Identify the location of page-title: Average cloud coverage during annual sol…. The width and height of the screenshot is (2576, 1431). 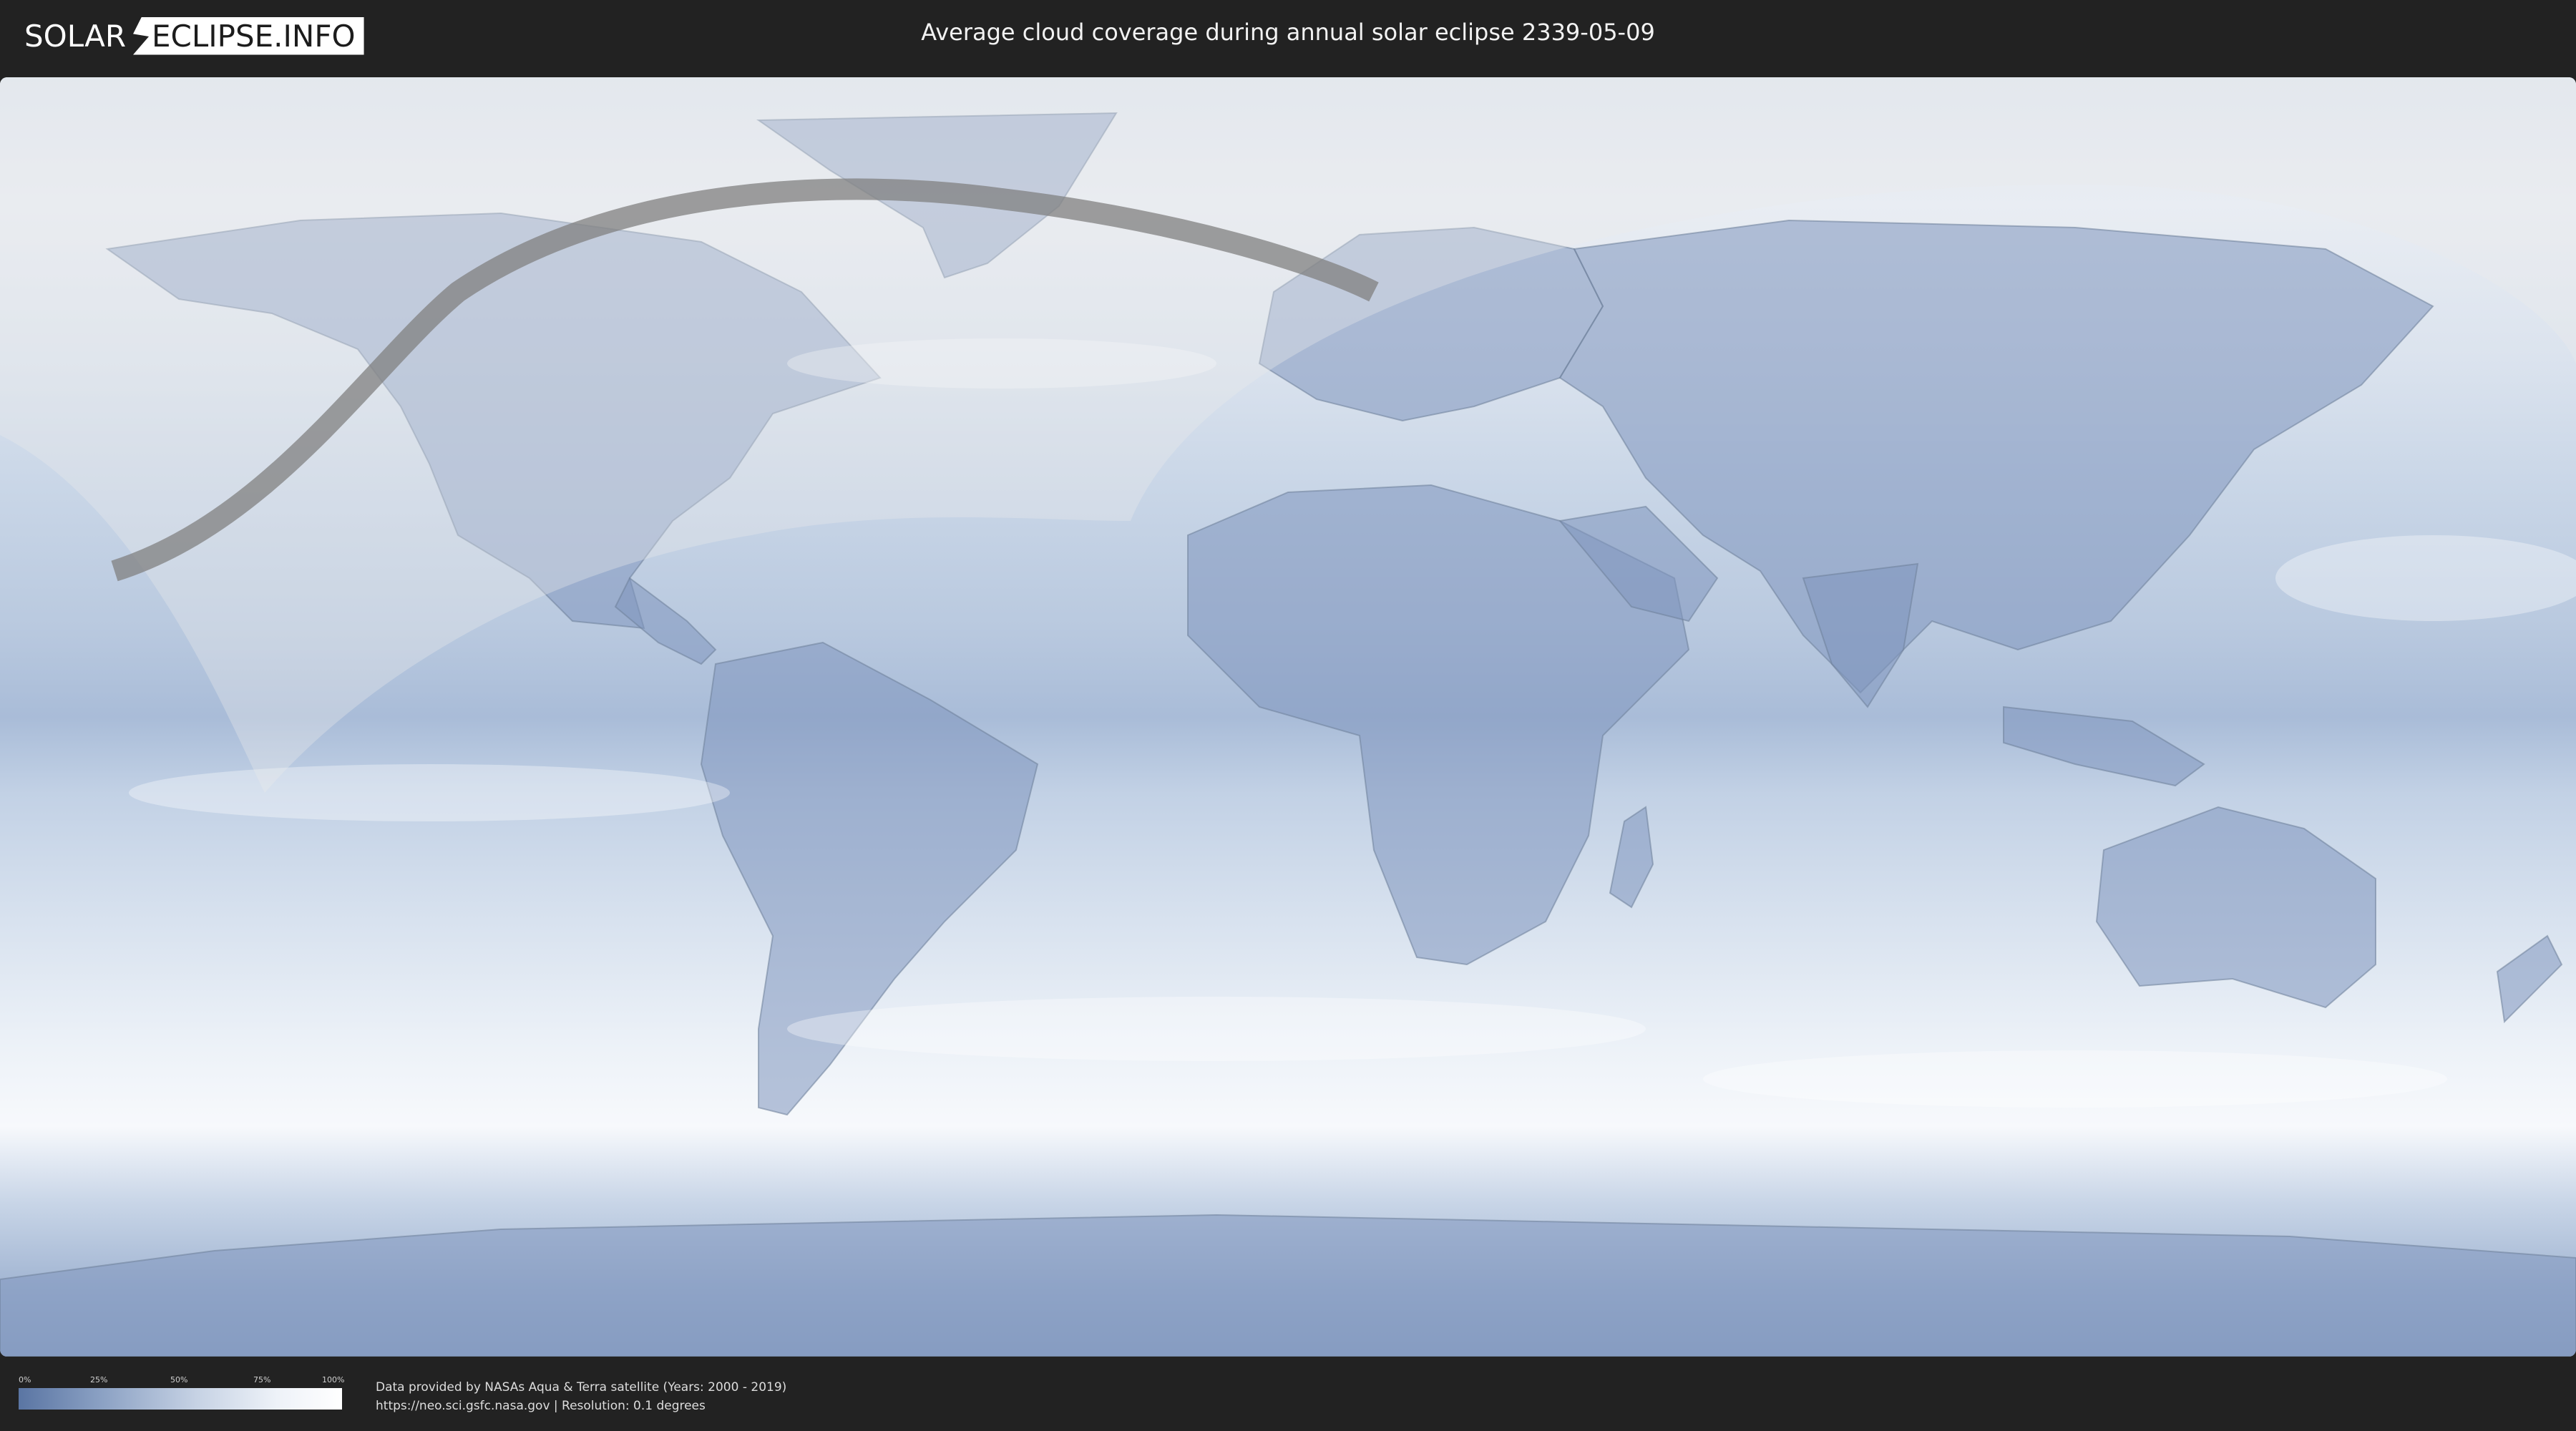
(1288, 32).